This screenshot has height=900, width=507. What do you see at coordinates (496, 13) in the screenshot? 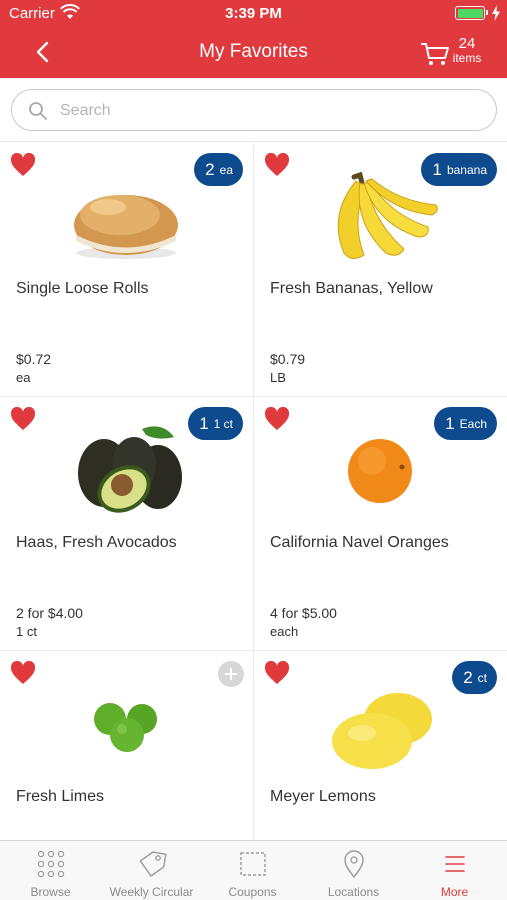
I see `charging-icon` at bounding box center [496, 13].